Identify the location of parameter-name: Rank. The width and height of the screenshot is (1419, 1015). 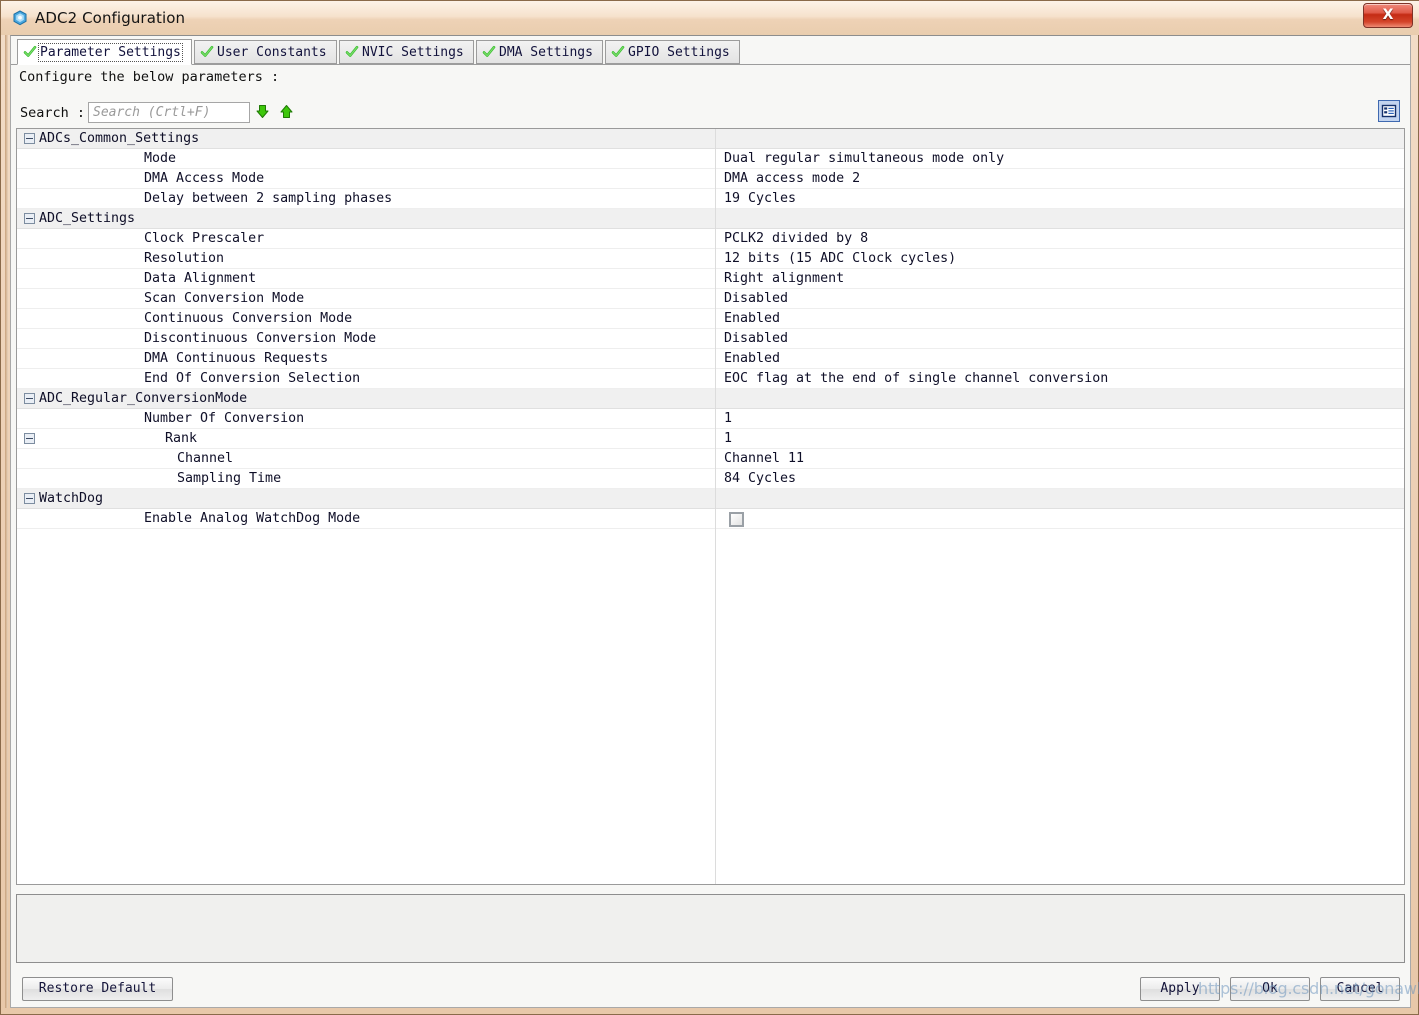
(181, 438).